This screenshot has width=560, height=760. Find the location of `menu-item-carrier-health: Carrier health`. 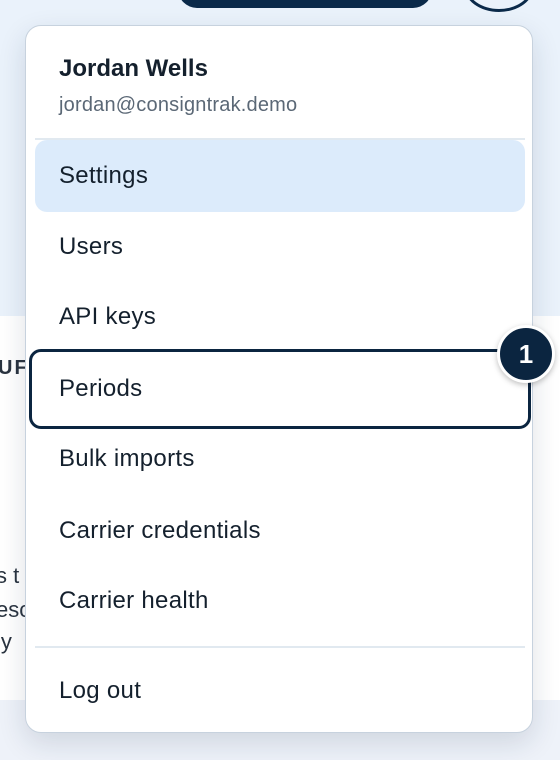

menu-item-carrier-health: Carrier health is located at coordinates (280, 601).